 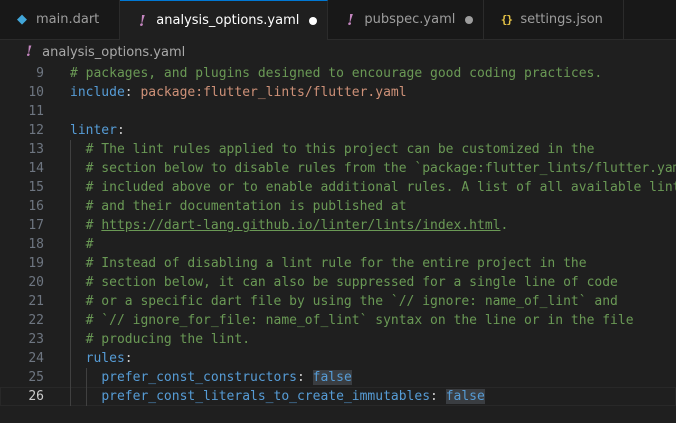 What do you see at coordinates (410, 19) in the screenshot?
I see `tab-label: pubspec.yaml` at bounding box center [410, 19].